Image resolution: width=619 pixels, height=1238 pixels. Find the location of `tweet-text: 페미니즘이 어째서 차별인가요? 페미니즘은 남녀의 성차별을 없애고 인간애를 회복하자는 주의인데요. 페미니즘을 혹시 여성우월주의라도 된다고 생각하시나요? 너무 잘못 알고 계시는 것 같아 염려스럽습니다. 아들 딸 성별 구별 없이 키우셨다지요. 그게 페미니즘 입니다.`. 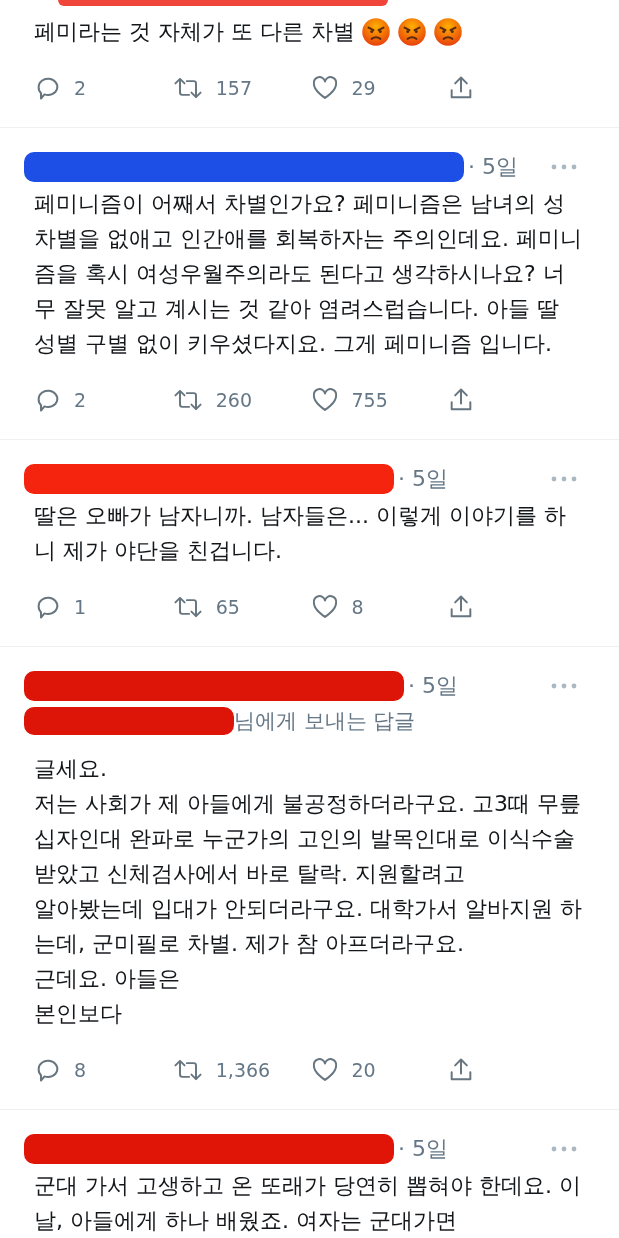

tweet-text: 페미니즘이 어째서 차별인가요? 페미니즘은 남녀의 성차별을 없애고 인간애를 회복하자는 주의인데요. 페미니즘을 혹시 여성우월주의라도 된다고 생각하시나요? 너무 잘못 알고 계시는 것 같아 염려스럽습니다. 아들 딸 성별 구별 없이 키우셨다지요. 그게 페미니즘 입니다. is located at coordinates (308, 274).